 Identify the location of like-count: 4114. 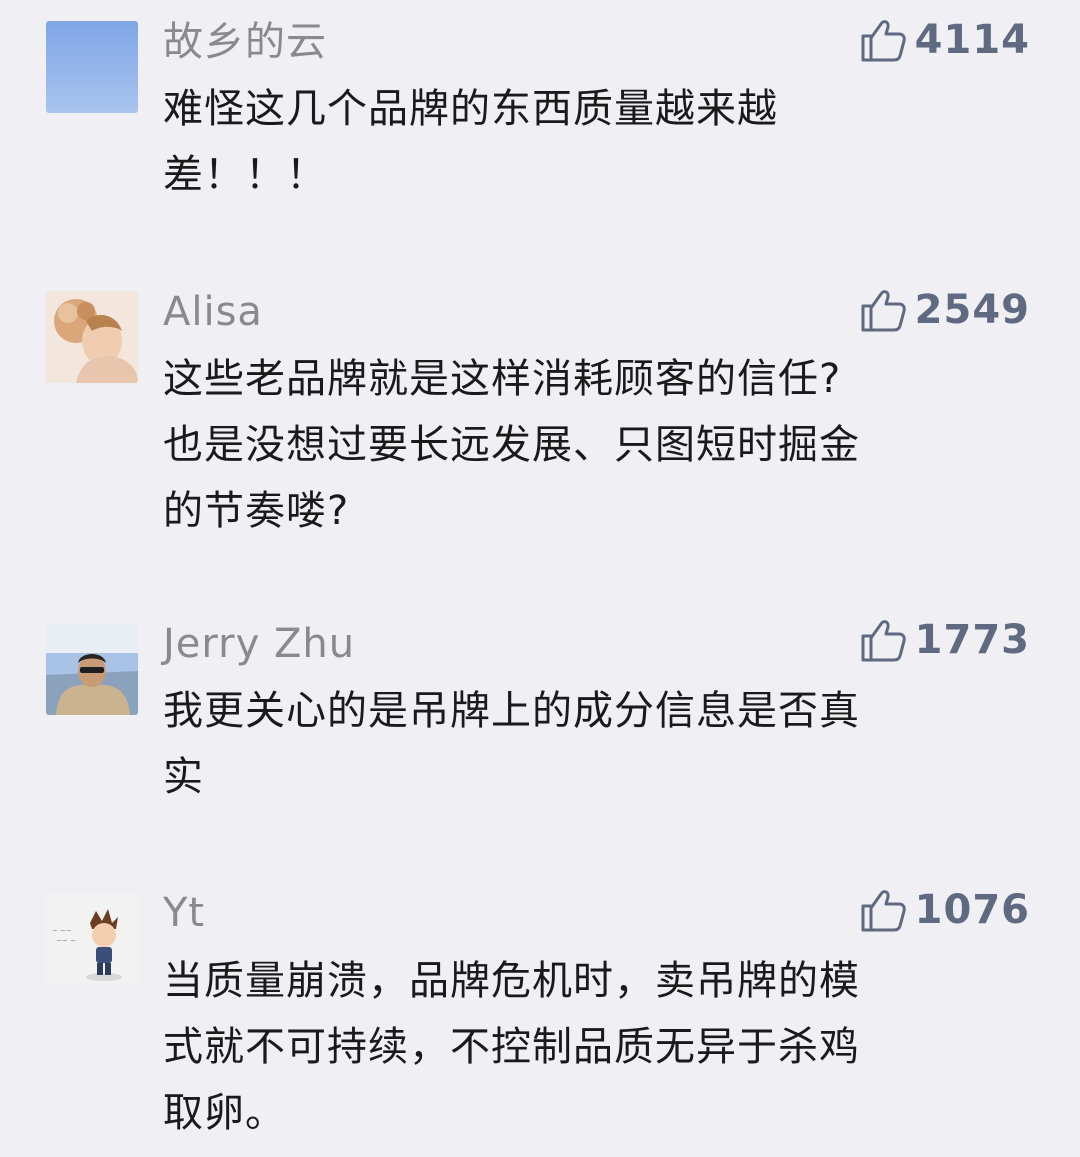
(972, 40).